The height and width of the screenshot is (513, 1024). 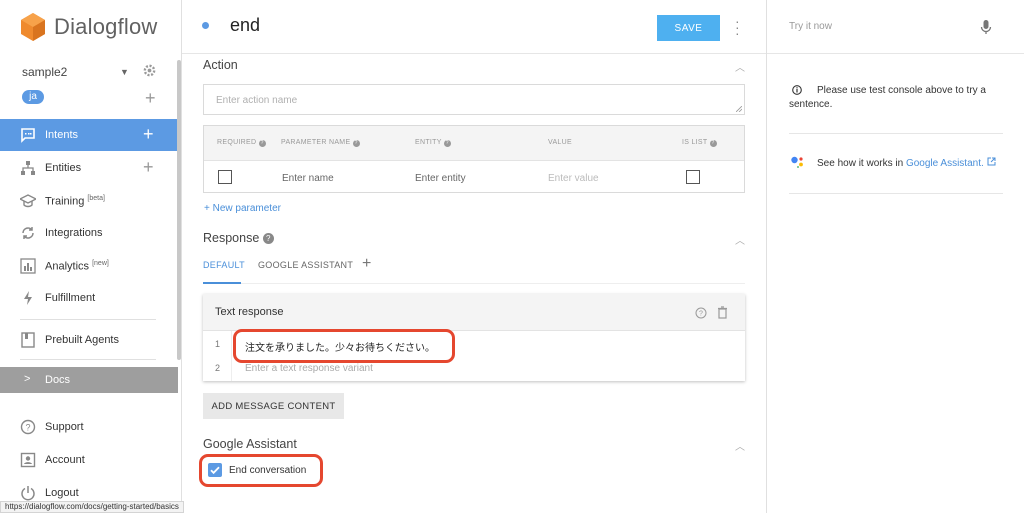 I want to click on sidebar-item-training: Training [beta], so click(x=89, y=201).